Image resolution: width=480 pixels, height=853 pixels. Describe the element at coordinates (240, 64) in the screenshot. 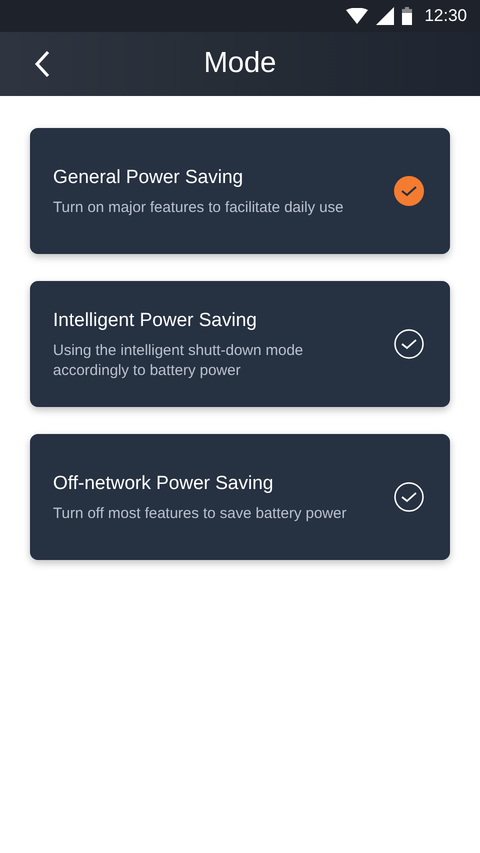

I see `page-title: Mode` at that location.